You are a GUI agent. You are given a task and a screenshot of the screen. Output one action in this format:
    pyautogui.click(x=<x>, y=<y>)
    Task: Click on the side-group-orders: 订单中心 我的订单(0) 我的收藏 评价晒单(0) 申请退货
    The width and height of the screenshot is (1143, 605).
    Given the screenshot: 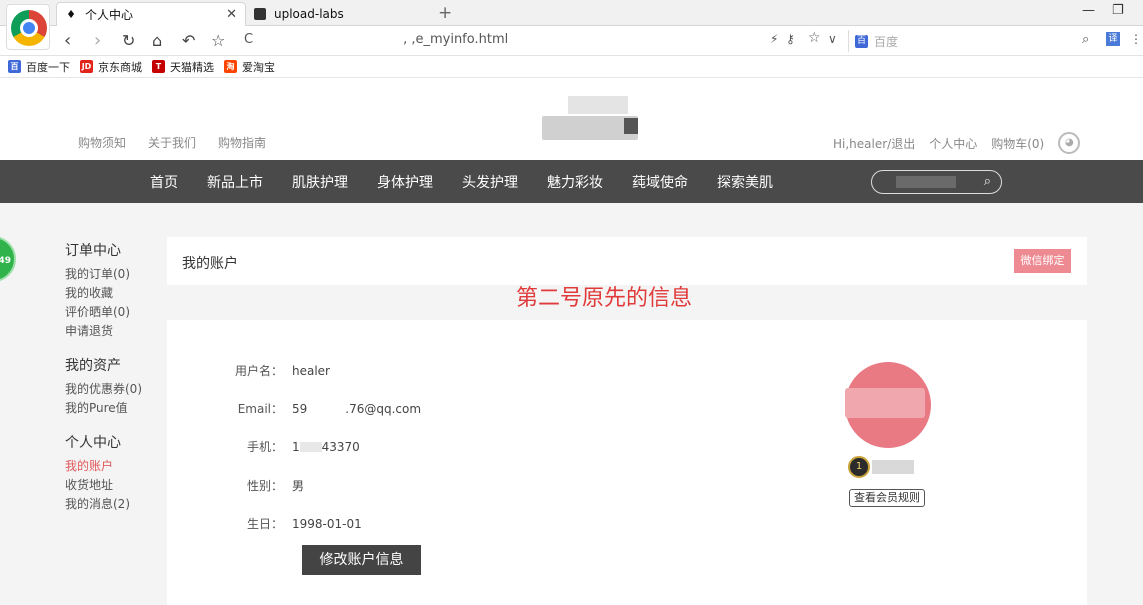 What is the action you would take?
    pyautogui.click(x=110, y=290)
    